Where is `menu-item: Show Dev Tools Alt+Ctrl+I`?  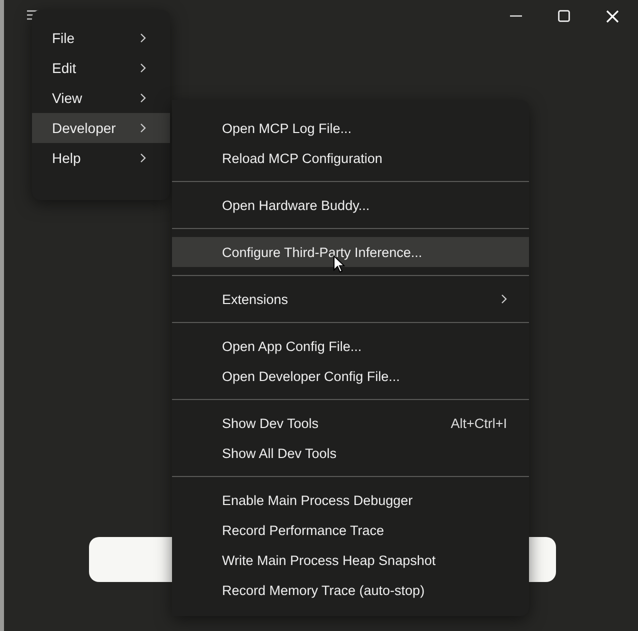 menu-item: Show Dev Tools Alt+Ctrl+I is located at coordinates (350, 423).